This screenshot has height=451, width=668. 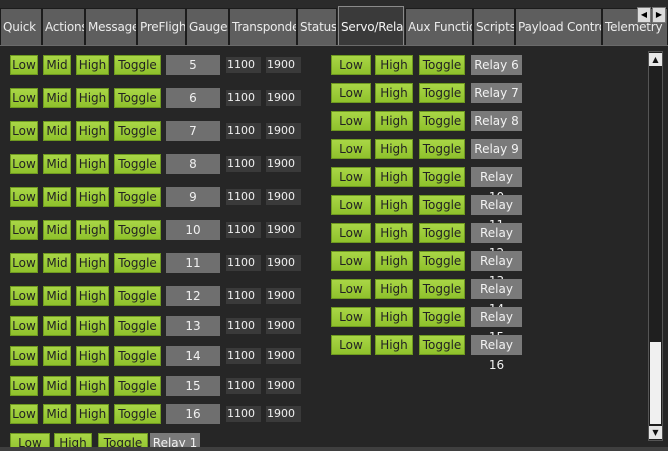 What do you see at coordinates (655, 246) in the screenshot?
I see `vertical-scrollbar: ▲ ▼` at bounding box center [655, 246].